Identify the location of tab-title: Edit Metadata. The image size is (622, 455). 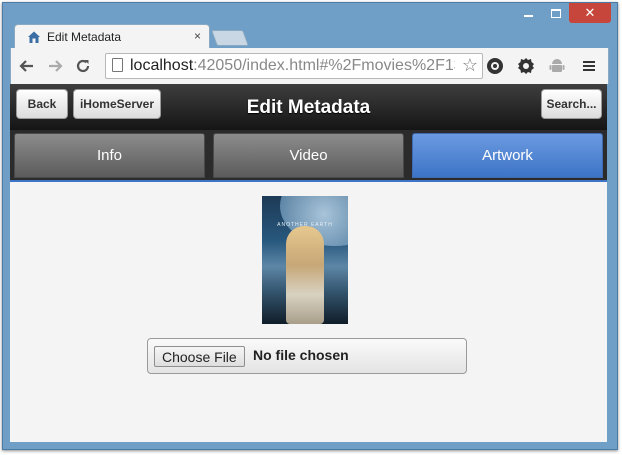
(84, 37).